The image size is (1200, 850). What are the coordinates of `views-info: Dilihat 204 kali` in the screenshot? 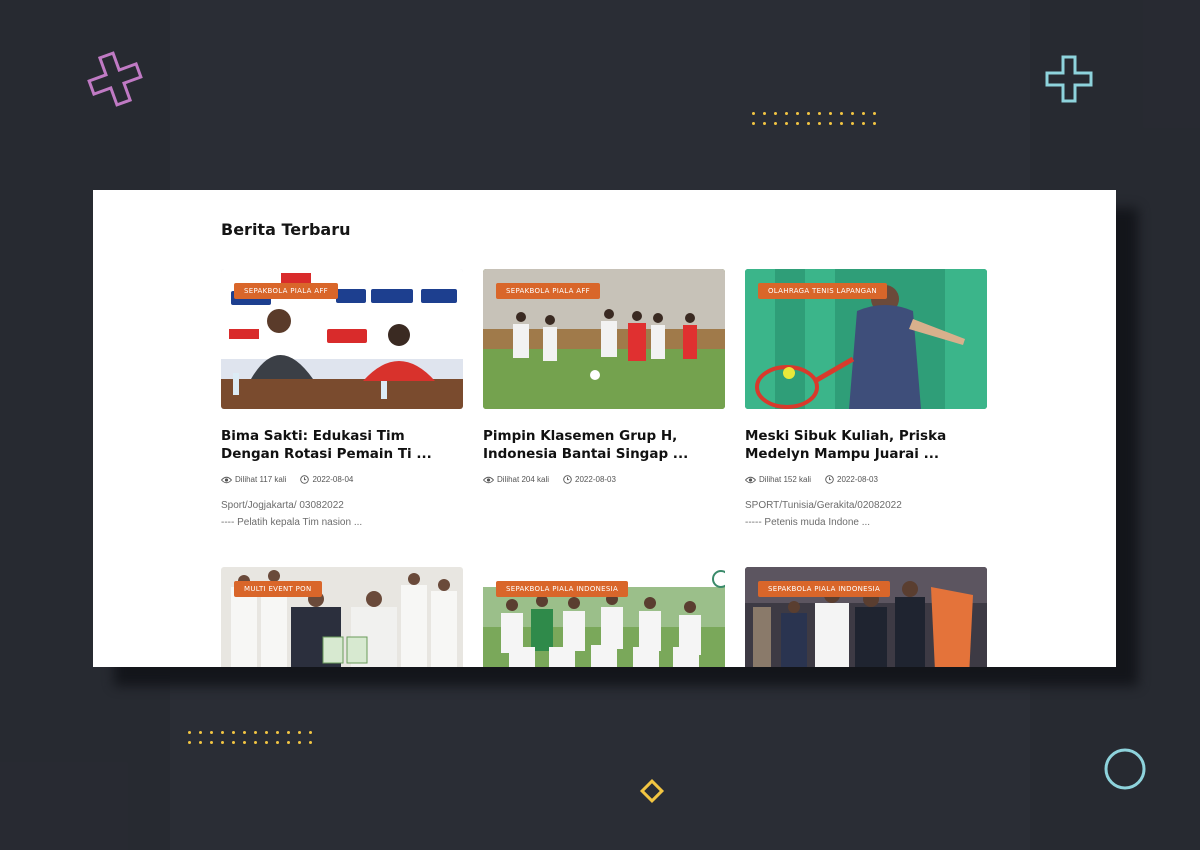 It's located at (516, 479).